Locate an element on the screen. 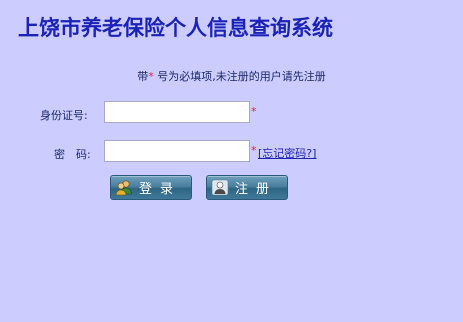 This screenshot has width=463, height=322. forgot-password-link: [忘记密码?] is located at coordinates (287, 153).